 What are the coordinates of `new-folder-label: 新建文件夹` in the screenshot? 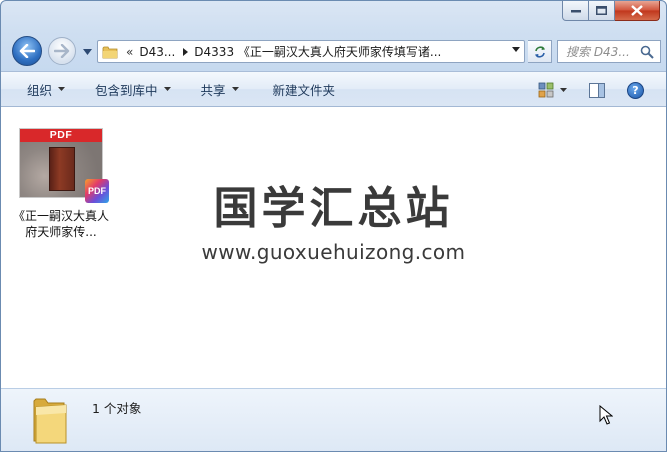 It's located at (304, 90).